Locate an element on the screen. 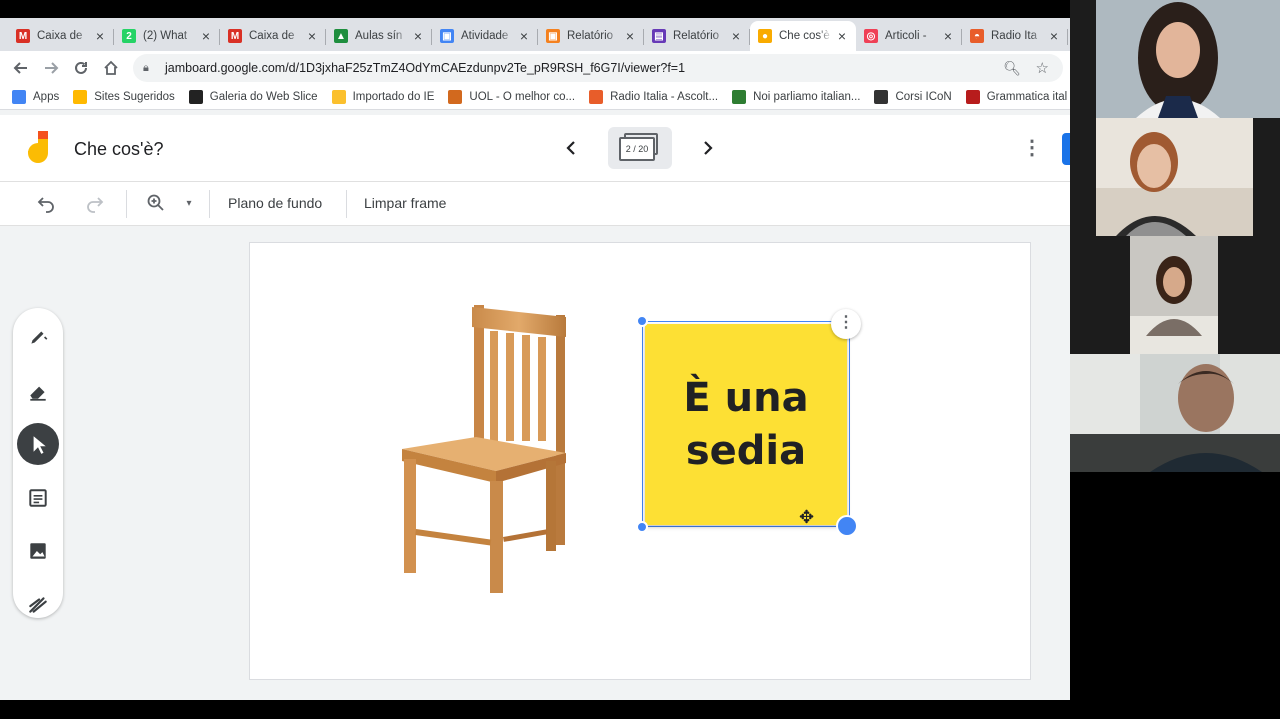 The width and height of the screenshot is (1280, 719). zoom-icon is located at coordinates (156, 204).